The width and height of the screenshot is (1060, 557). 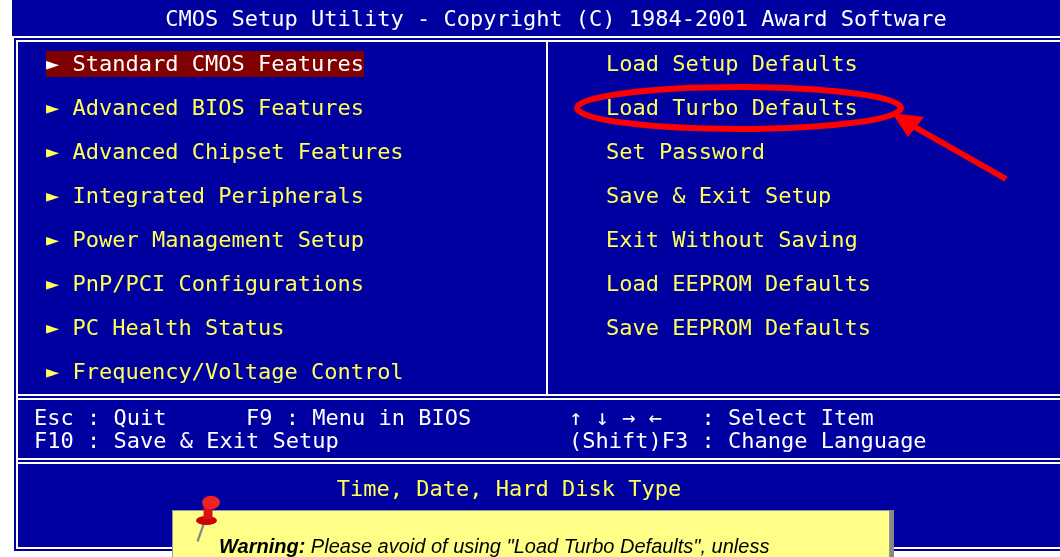 I want to click on menu-item: ► Advanced BIOS Features, so click(x=205, y=108).